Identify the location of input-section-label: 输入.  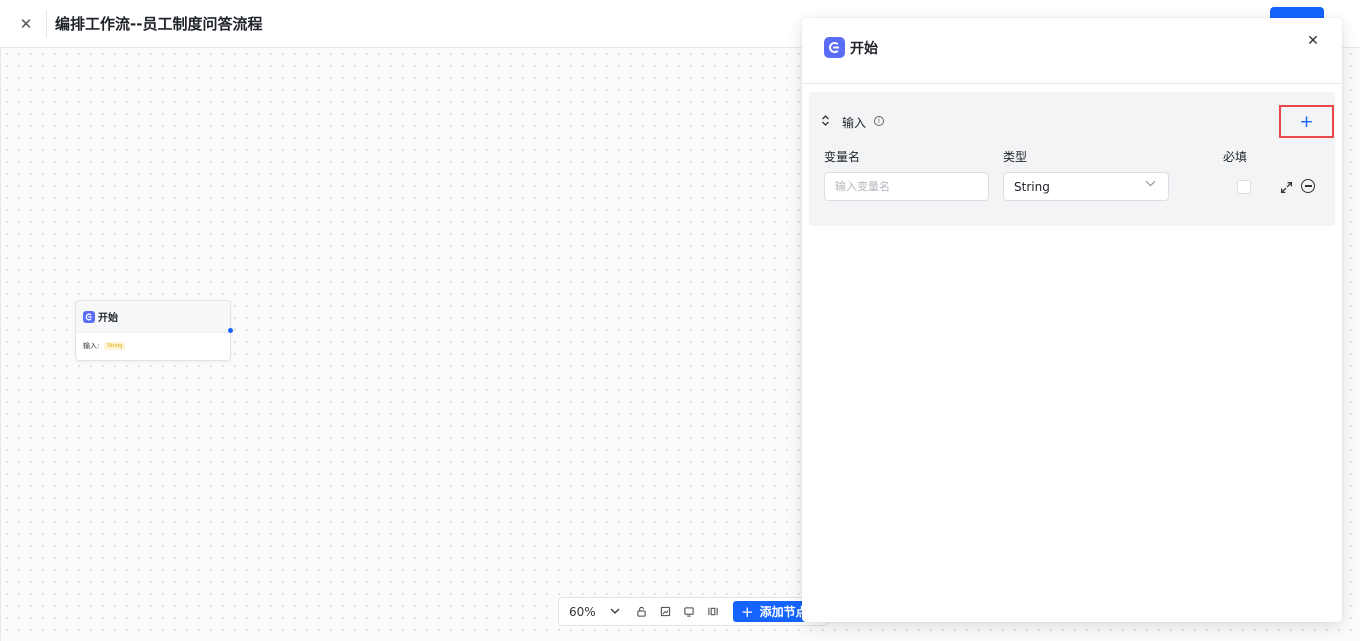
(854, 123).